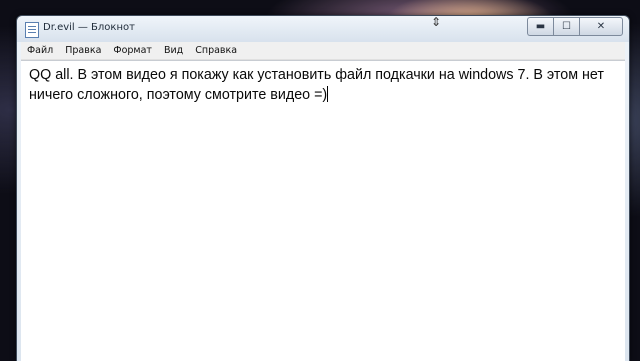  I want to click on minimize-button: ▬, so click(540, 26).